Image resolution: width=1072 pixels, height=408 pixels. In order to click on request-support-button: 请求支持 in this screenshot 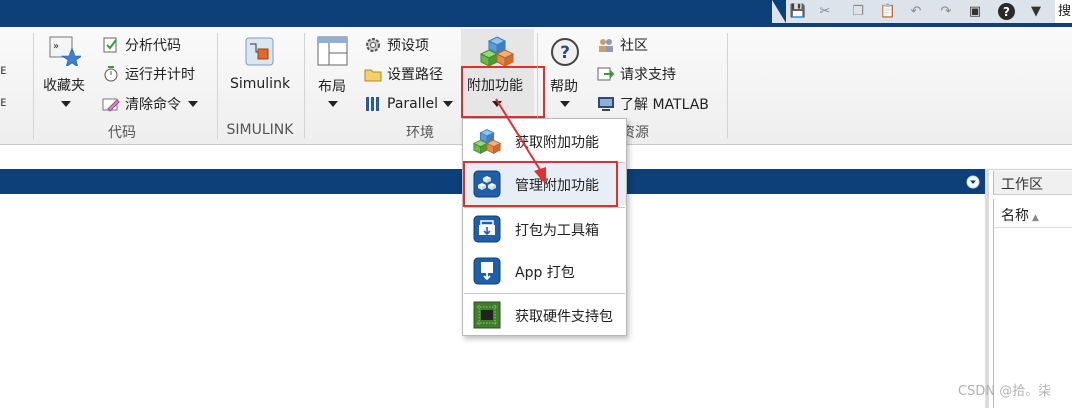, I will do `click(636, 74)`.